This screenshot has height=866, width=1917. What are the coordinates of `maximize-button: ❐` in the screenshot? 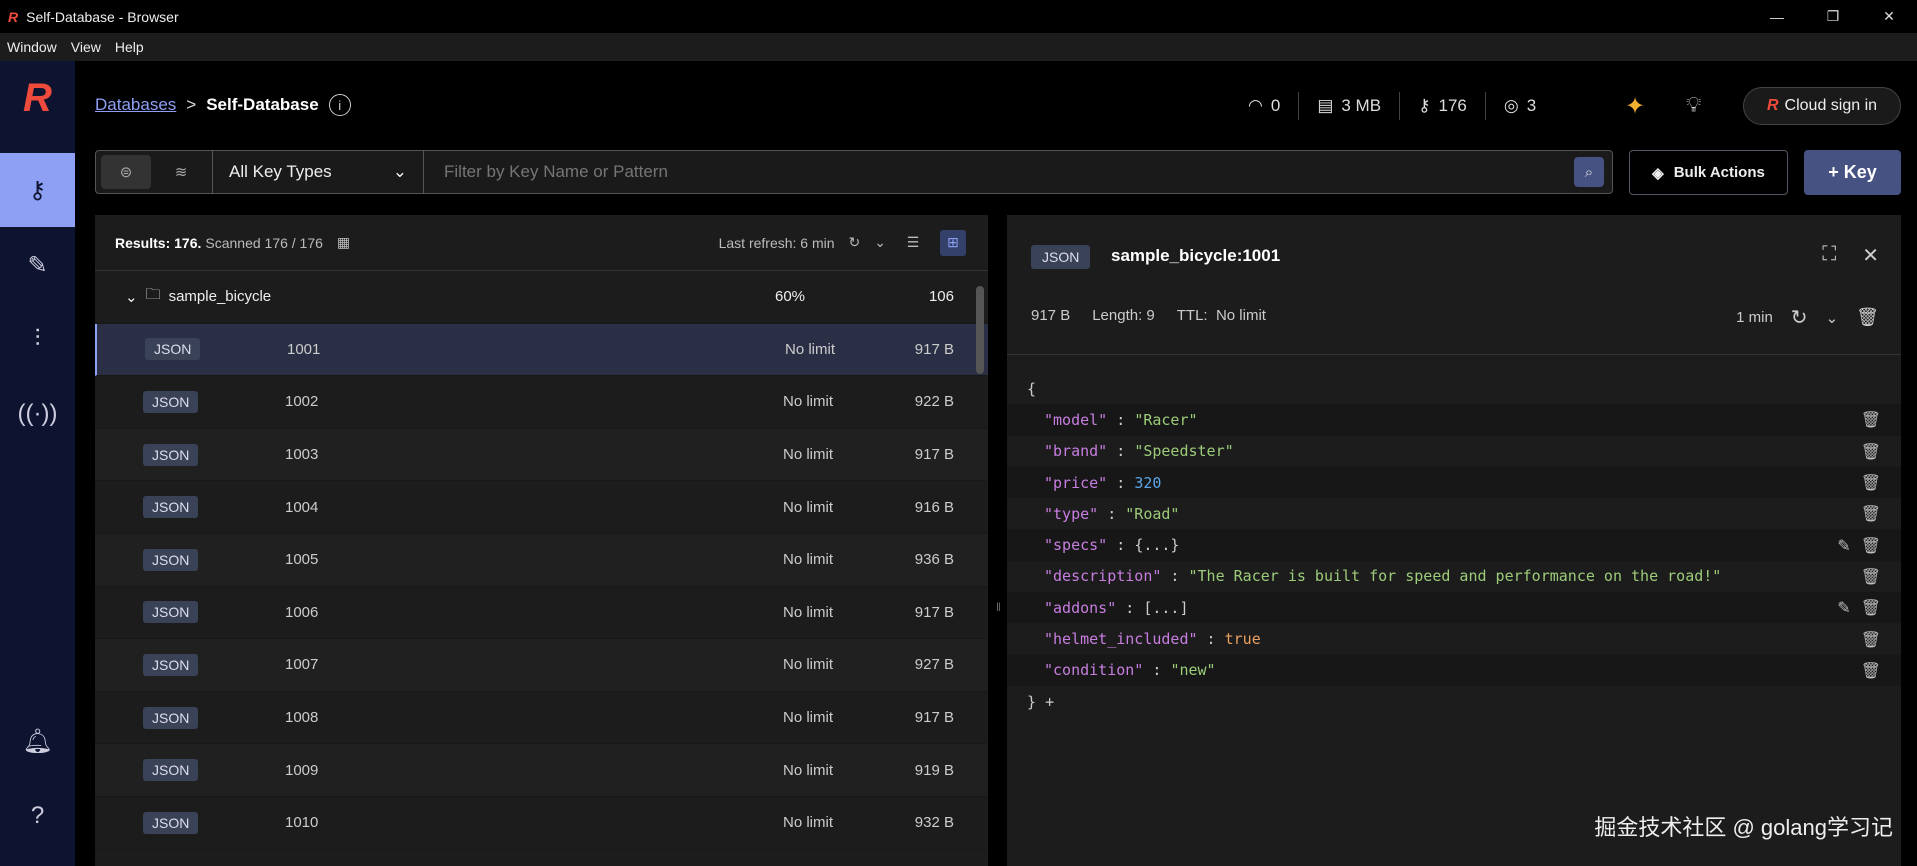 It's located at (1833, 16).